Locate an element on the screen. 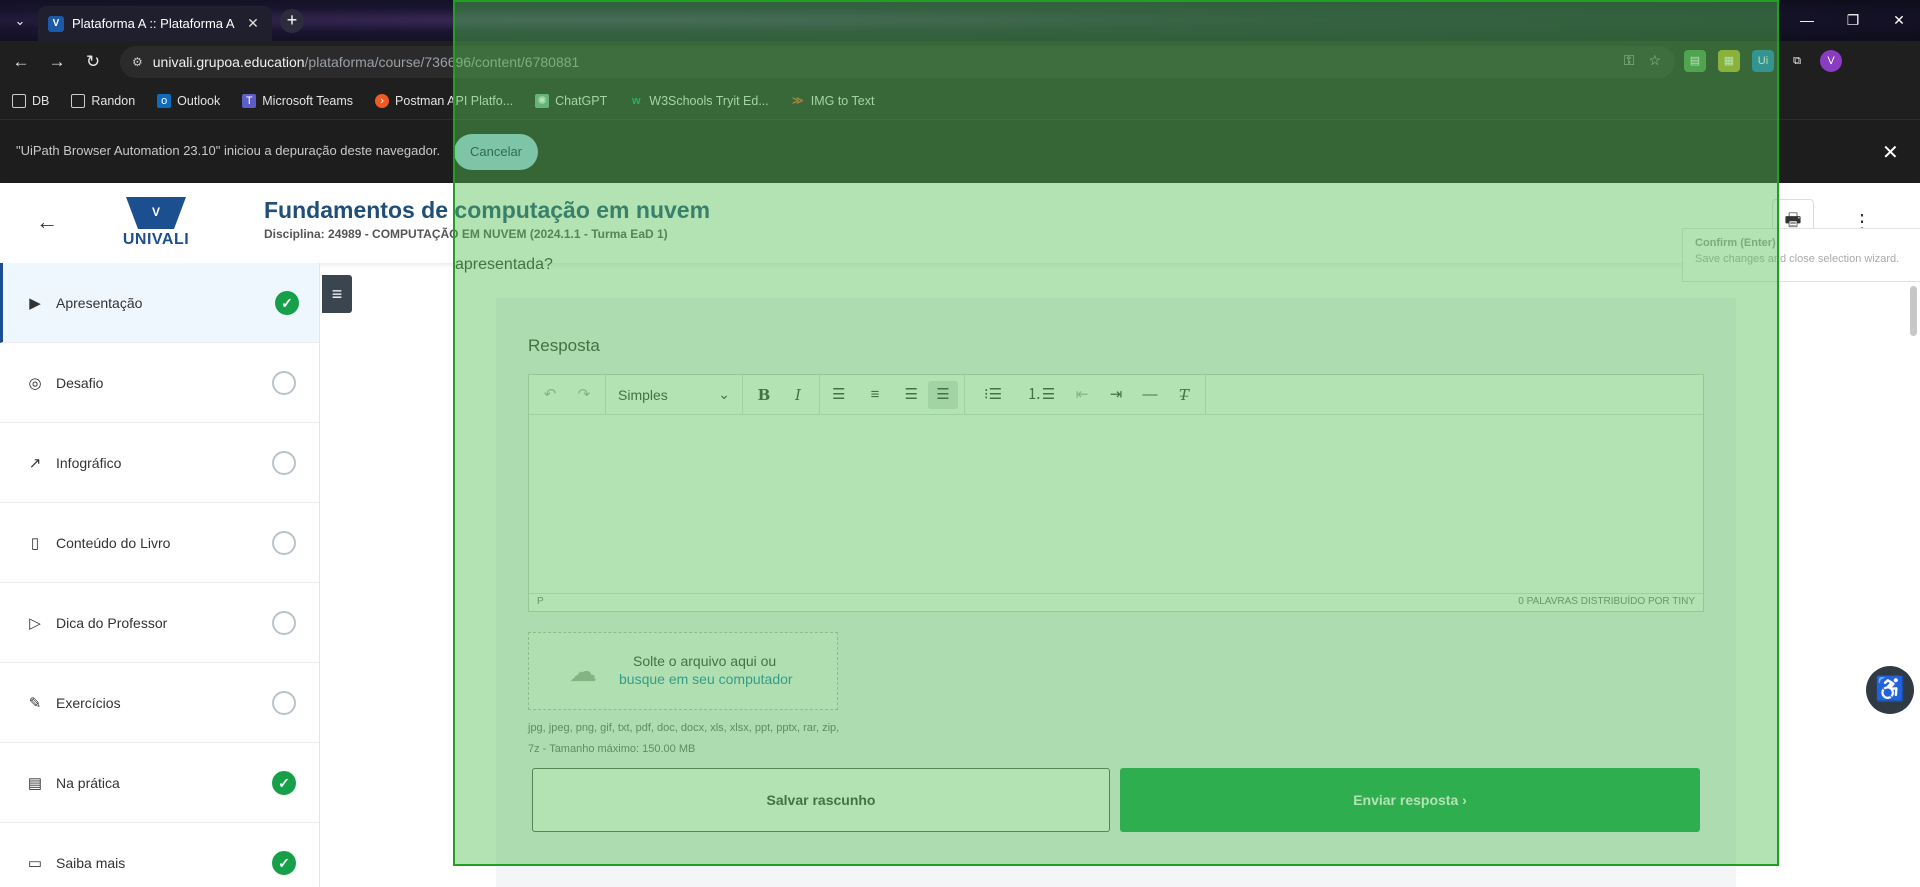 Image resolution: width=1920 pixels, height=887 pixels. minimize-button: — is located at coordinates (1807, 20).